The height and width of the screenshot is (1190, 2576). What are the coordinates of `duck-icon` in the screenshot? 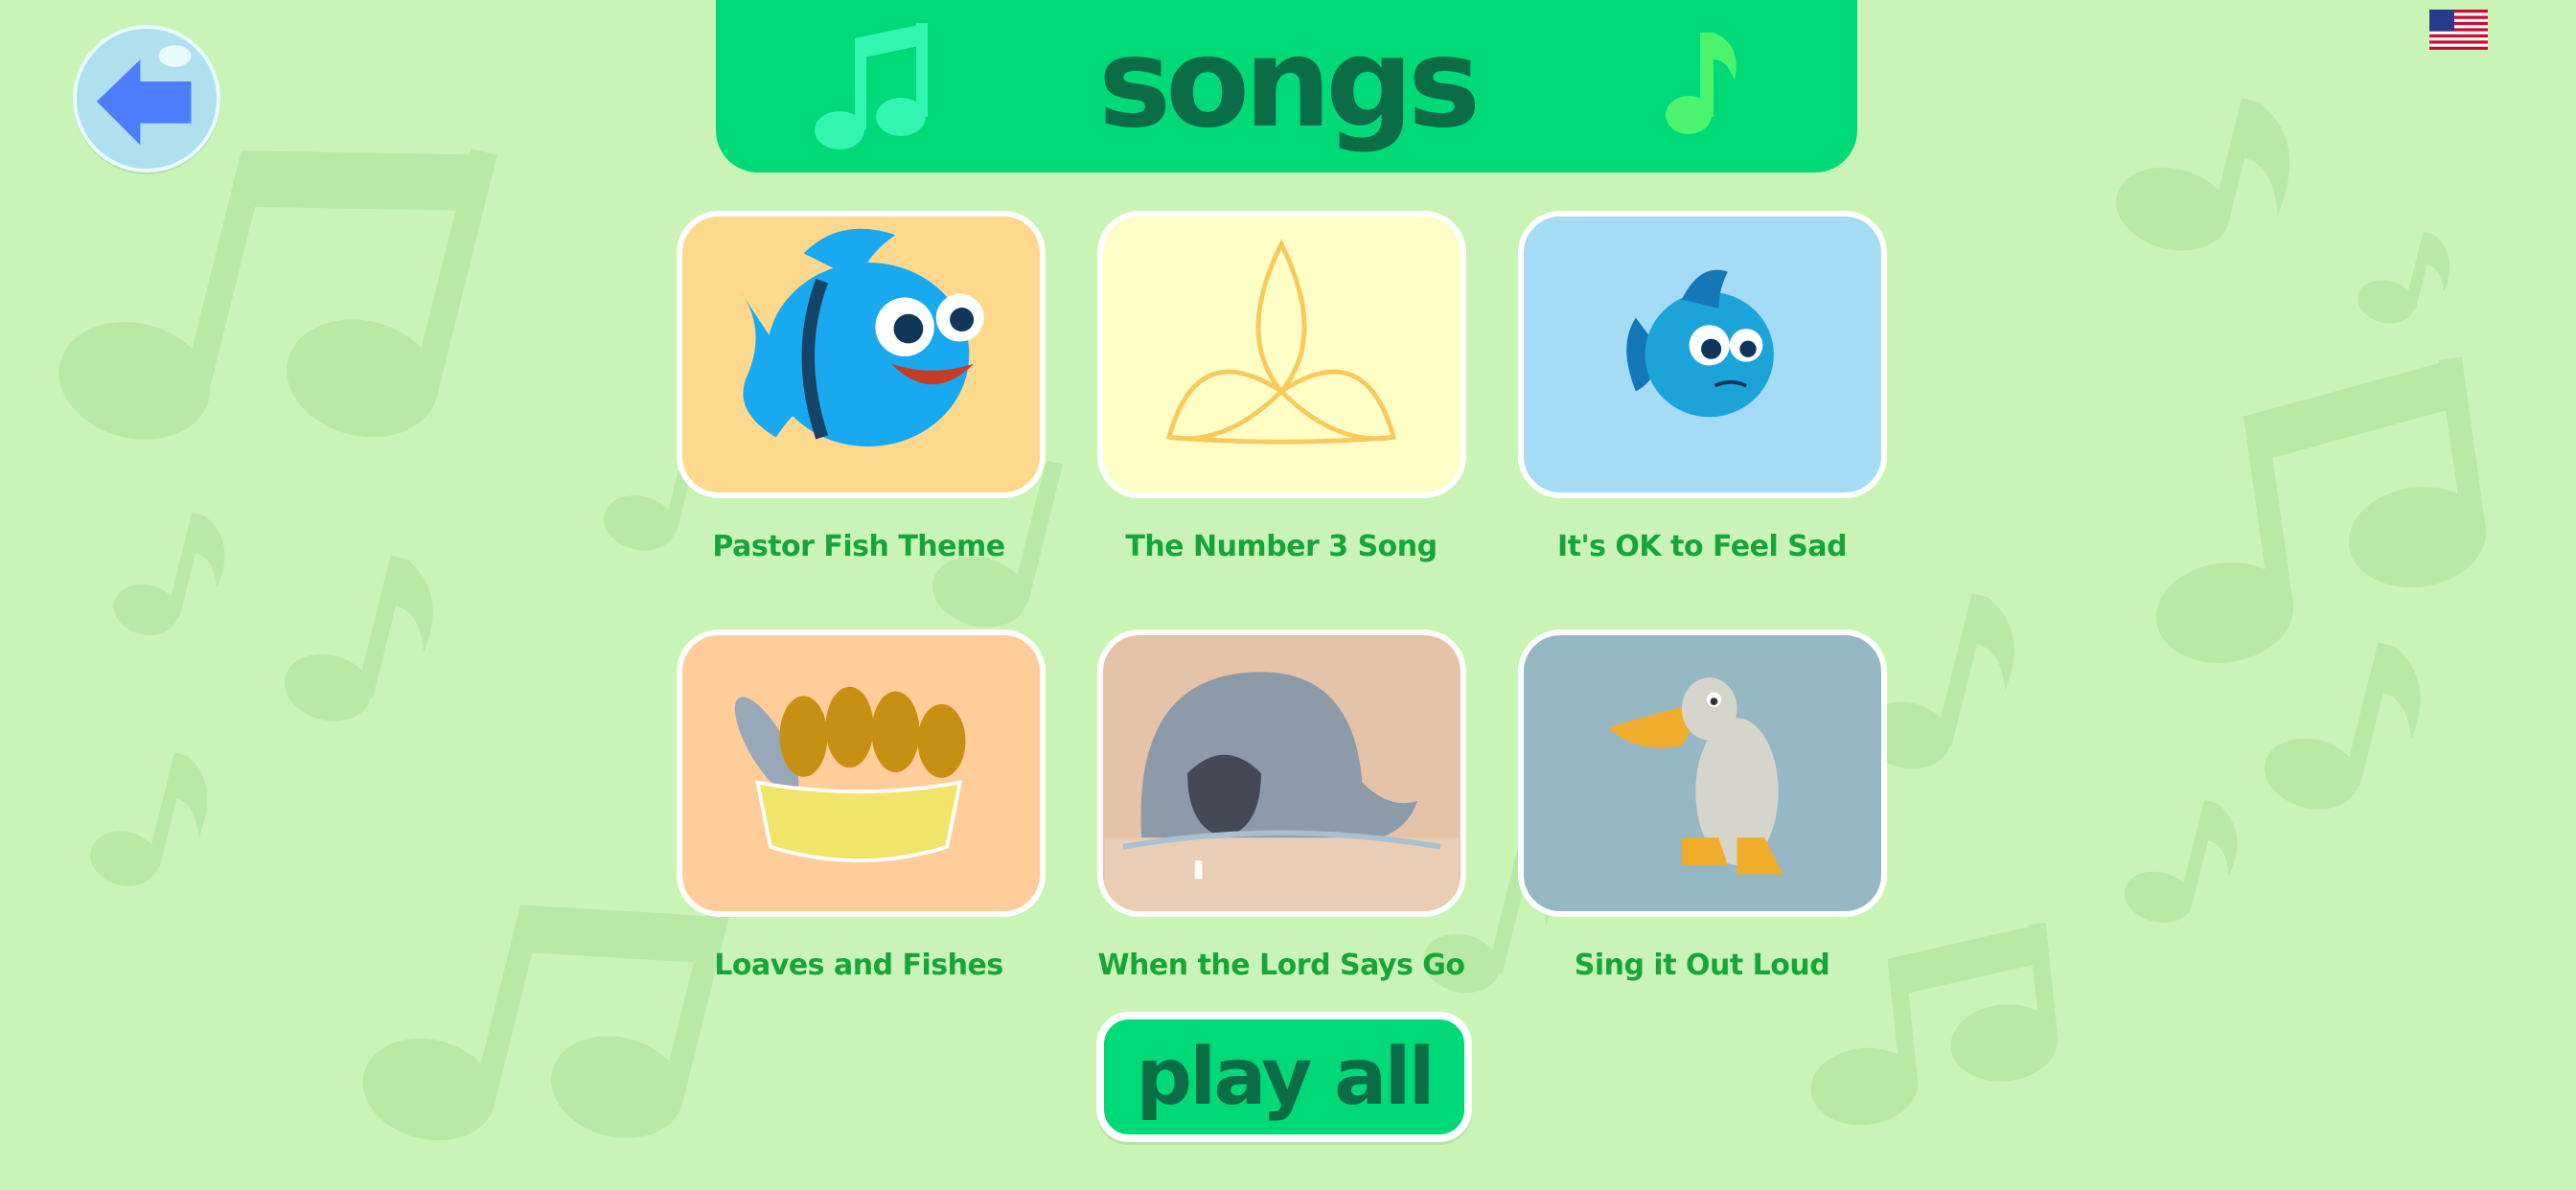 It's located at (1695, 776).